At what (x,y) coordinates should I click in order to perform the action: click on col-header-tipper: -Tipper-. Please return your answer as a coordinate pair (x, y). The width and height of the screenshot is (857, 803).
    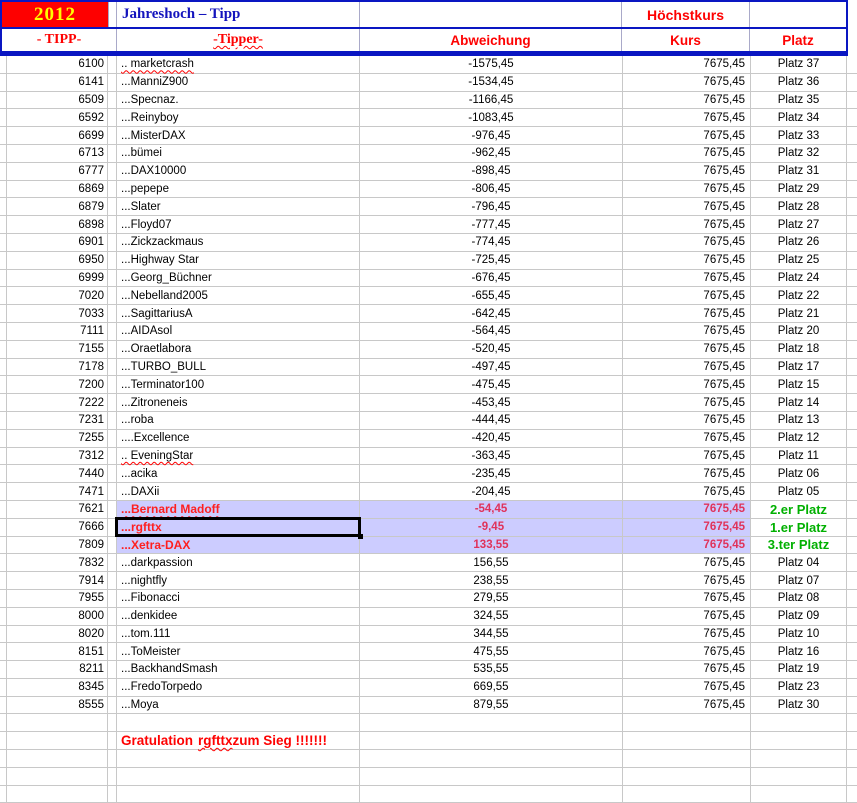
    Looking at the image, I should click on (238, 40).